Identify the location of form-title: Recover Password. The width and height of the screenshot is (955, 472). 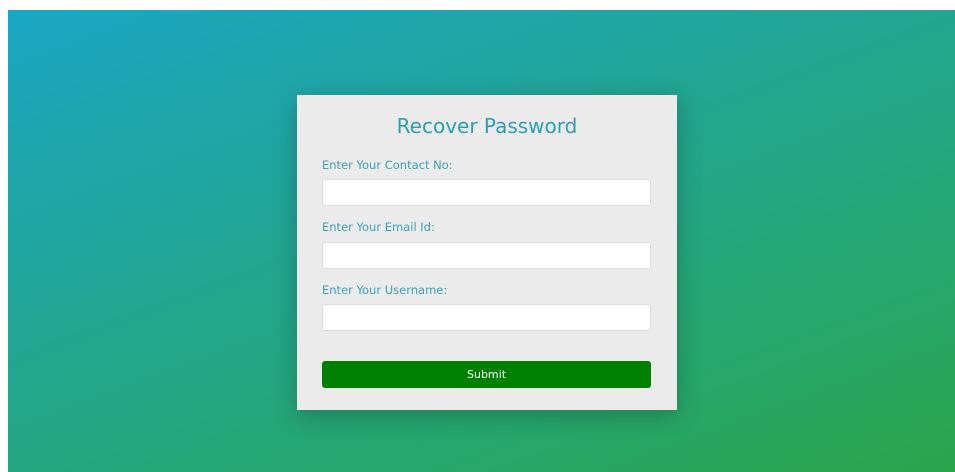
(487, 126).